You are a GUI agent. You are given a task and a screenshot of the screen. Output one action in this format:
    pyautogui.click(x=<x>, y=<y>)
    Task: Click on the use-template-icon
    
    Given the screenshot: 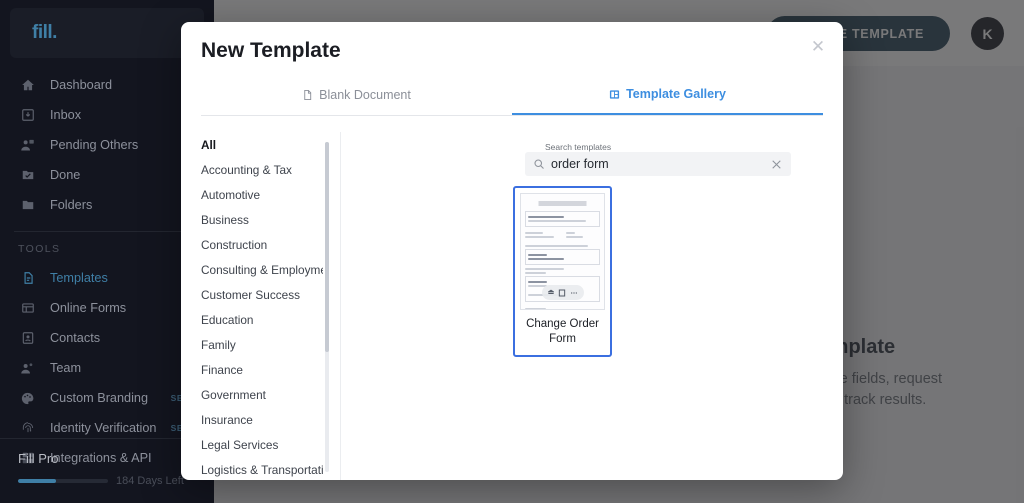 What is the action you would take?
    pyautogui.click(x=551, y=293)
    